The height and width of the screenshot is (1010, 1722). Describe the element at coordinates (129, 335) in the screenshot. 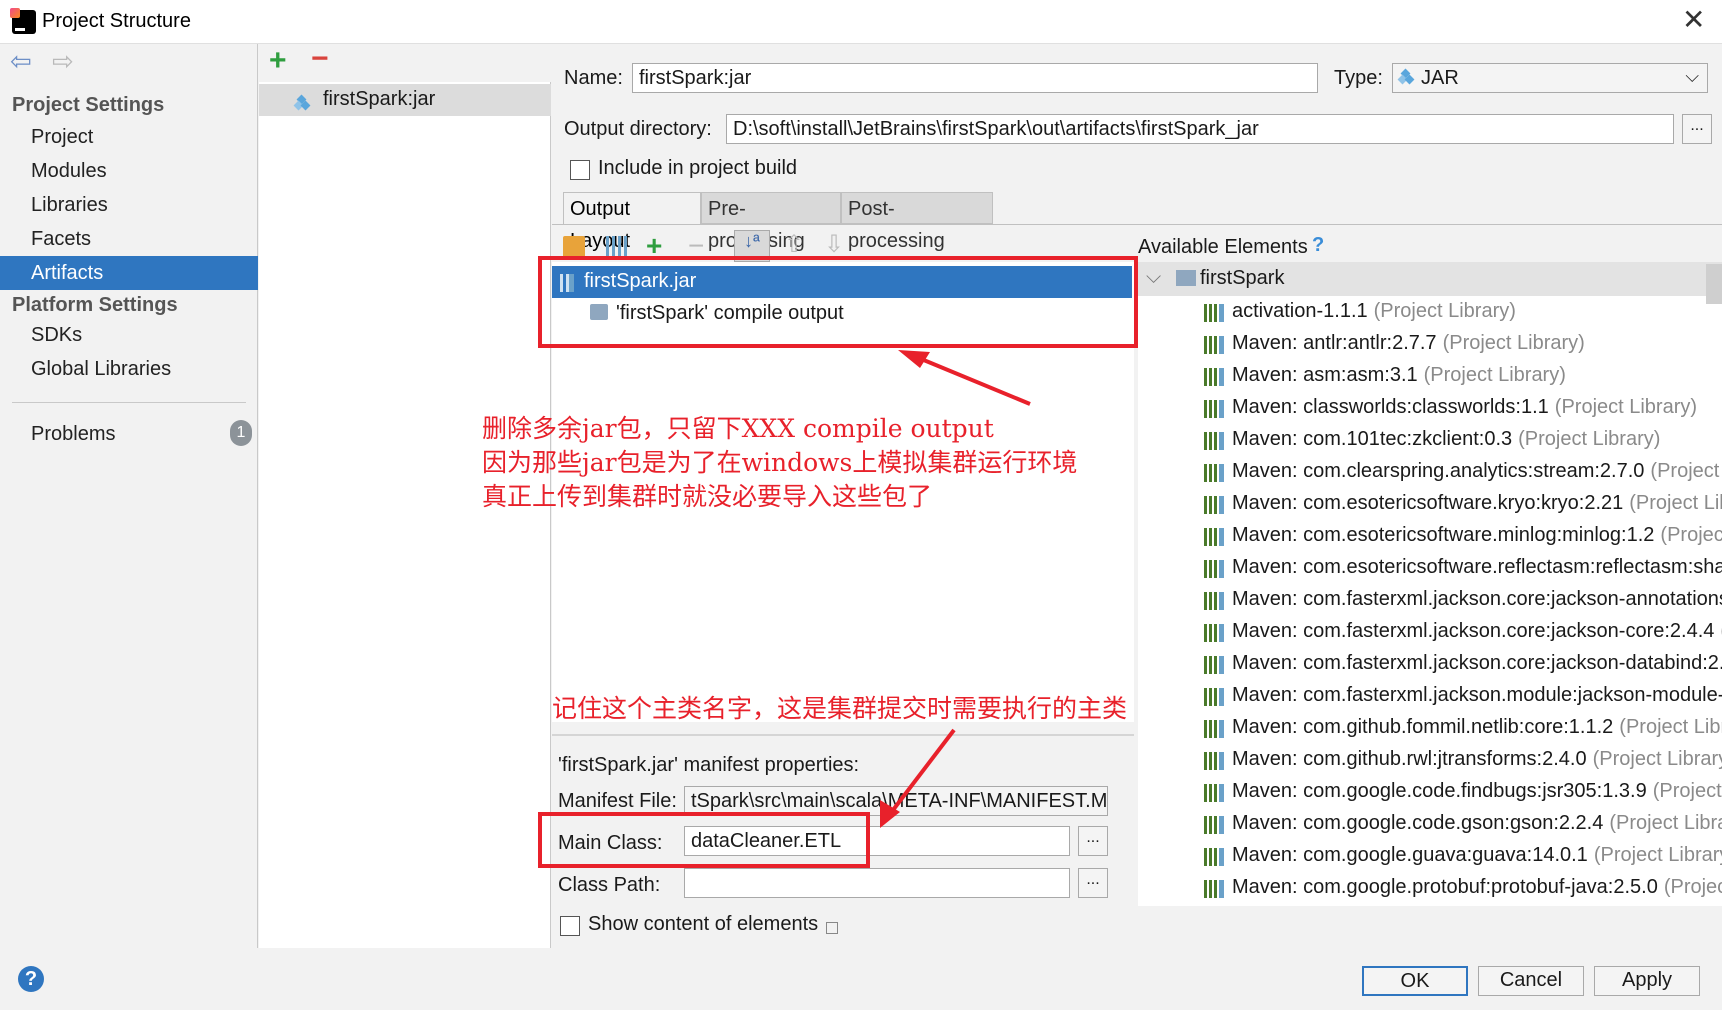

I see `sidebar-item-sdks: SDKs` at that location.